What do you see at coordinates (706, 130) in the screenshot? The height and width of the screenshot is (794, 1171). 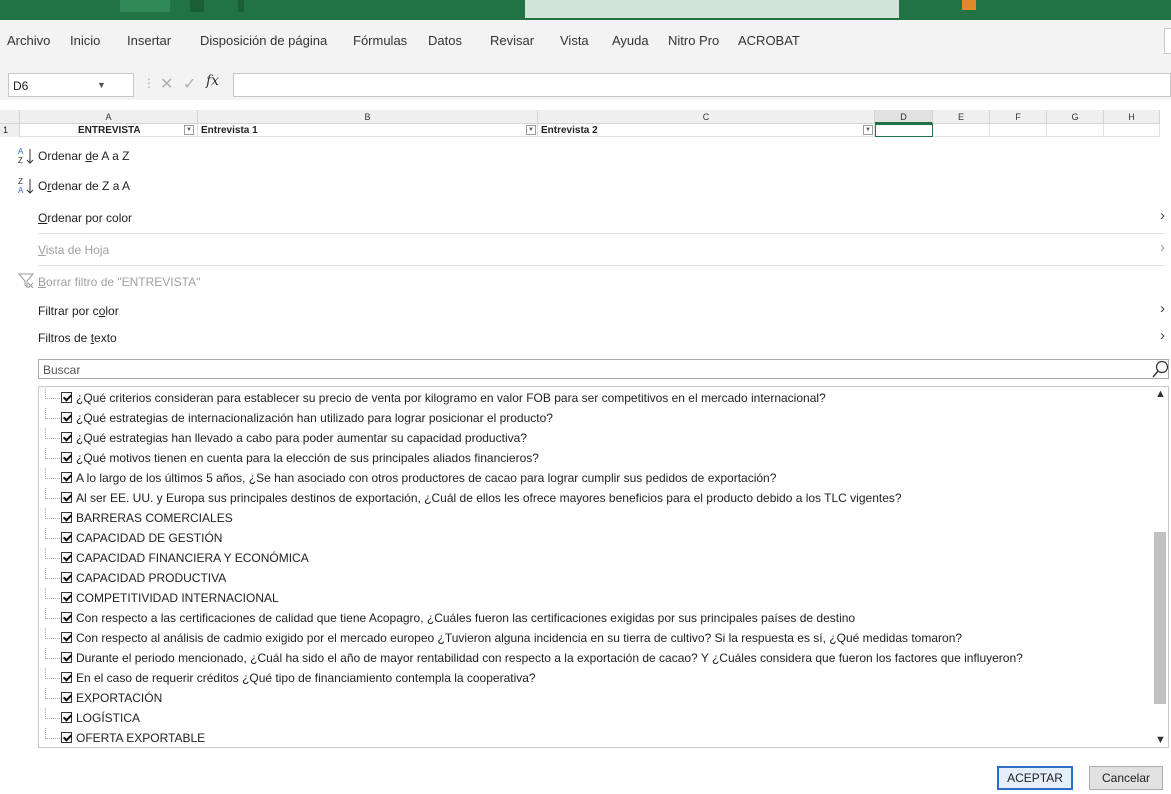 I see `cell-c1: Entrevista 2 ▼` at bounding box center [706, 130].